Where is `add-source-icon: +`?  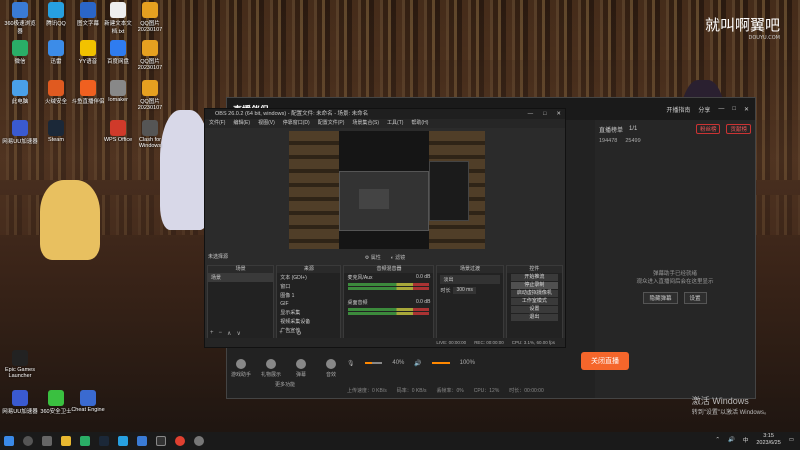 add-source-icon: + is located at coordinates (281, 333).